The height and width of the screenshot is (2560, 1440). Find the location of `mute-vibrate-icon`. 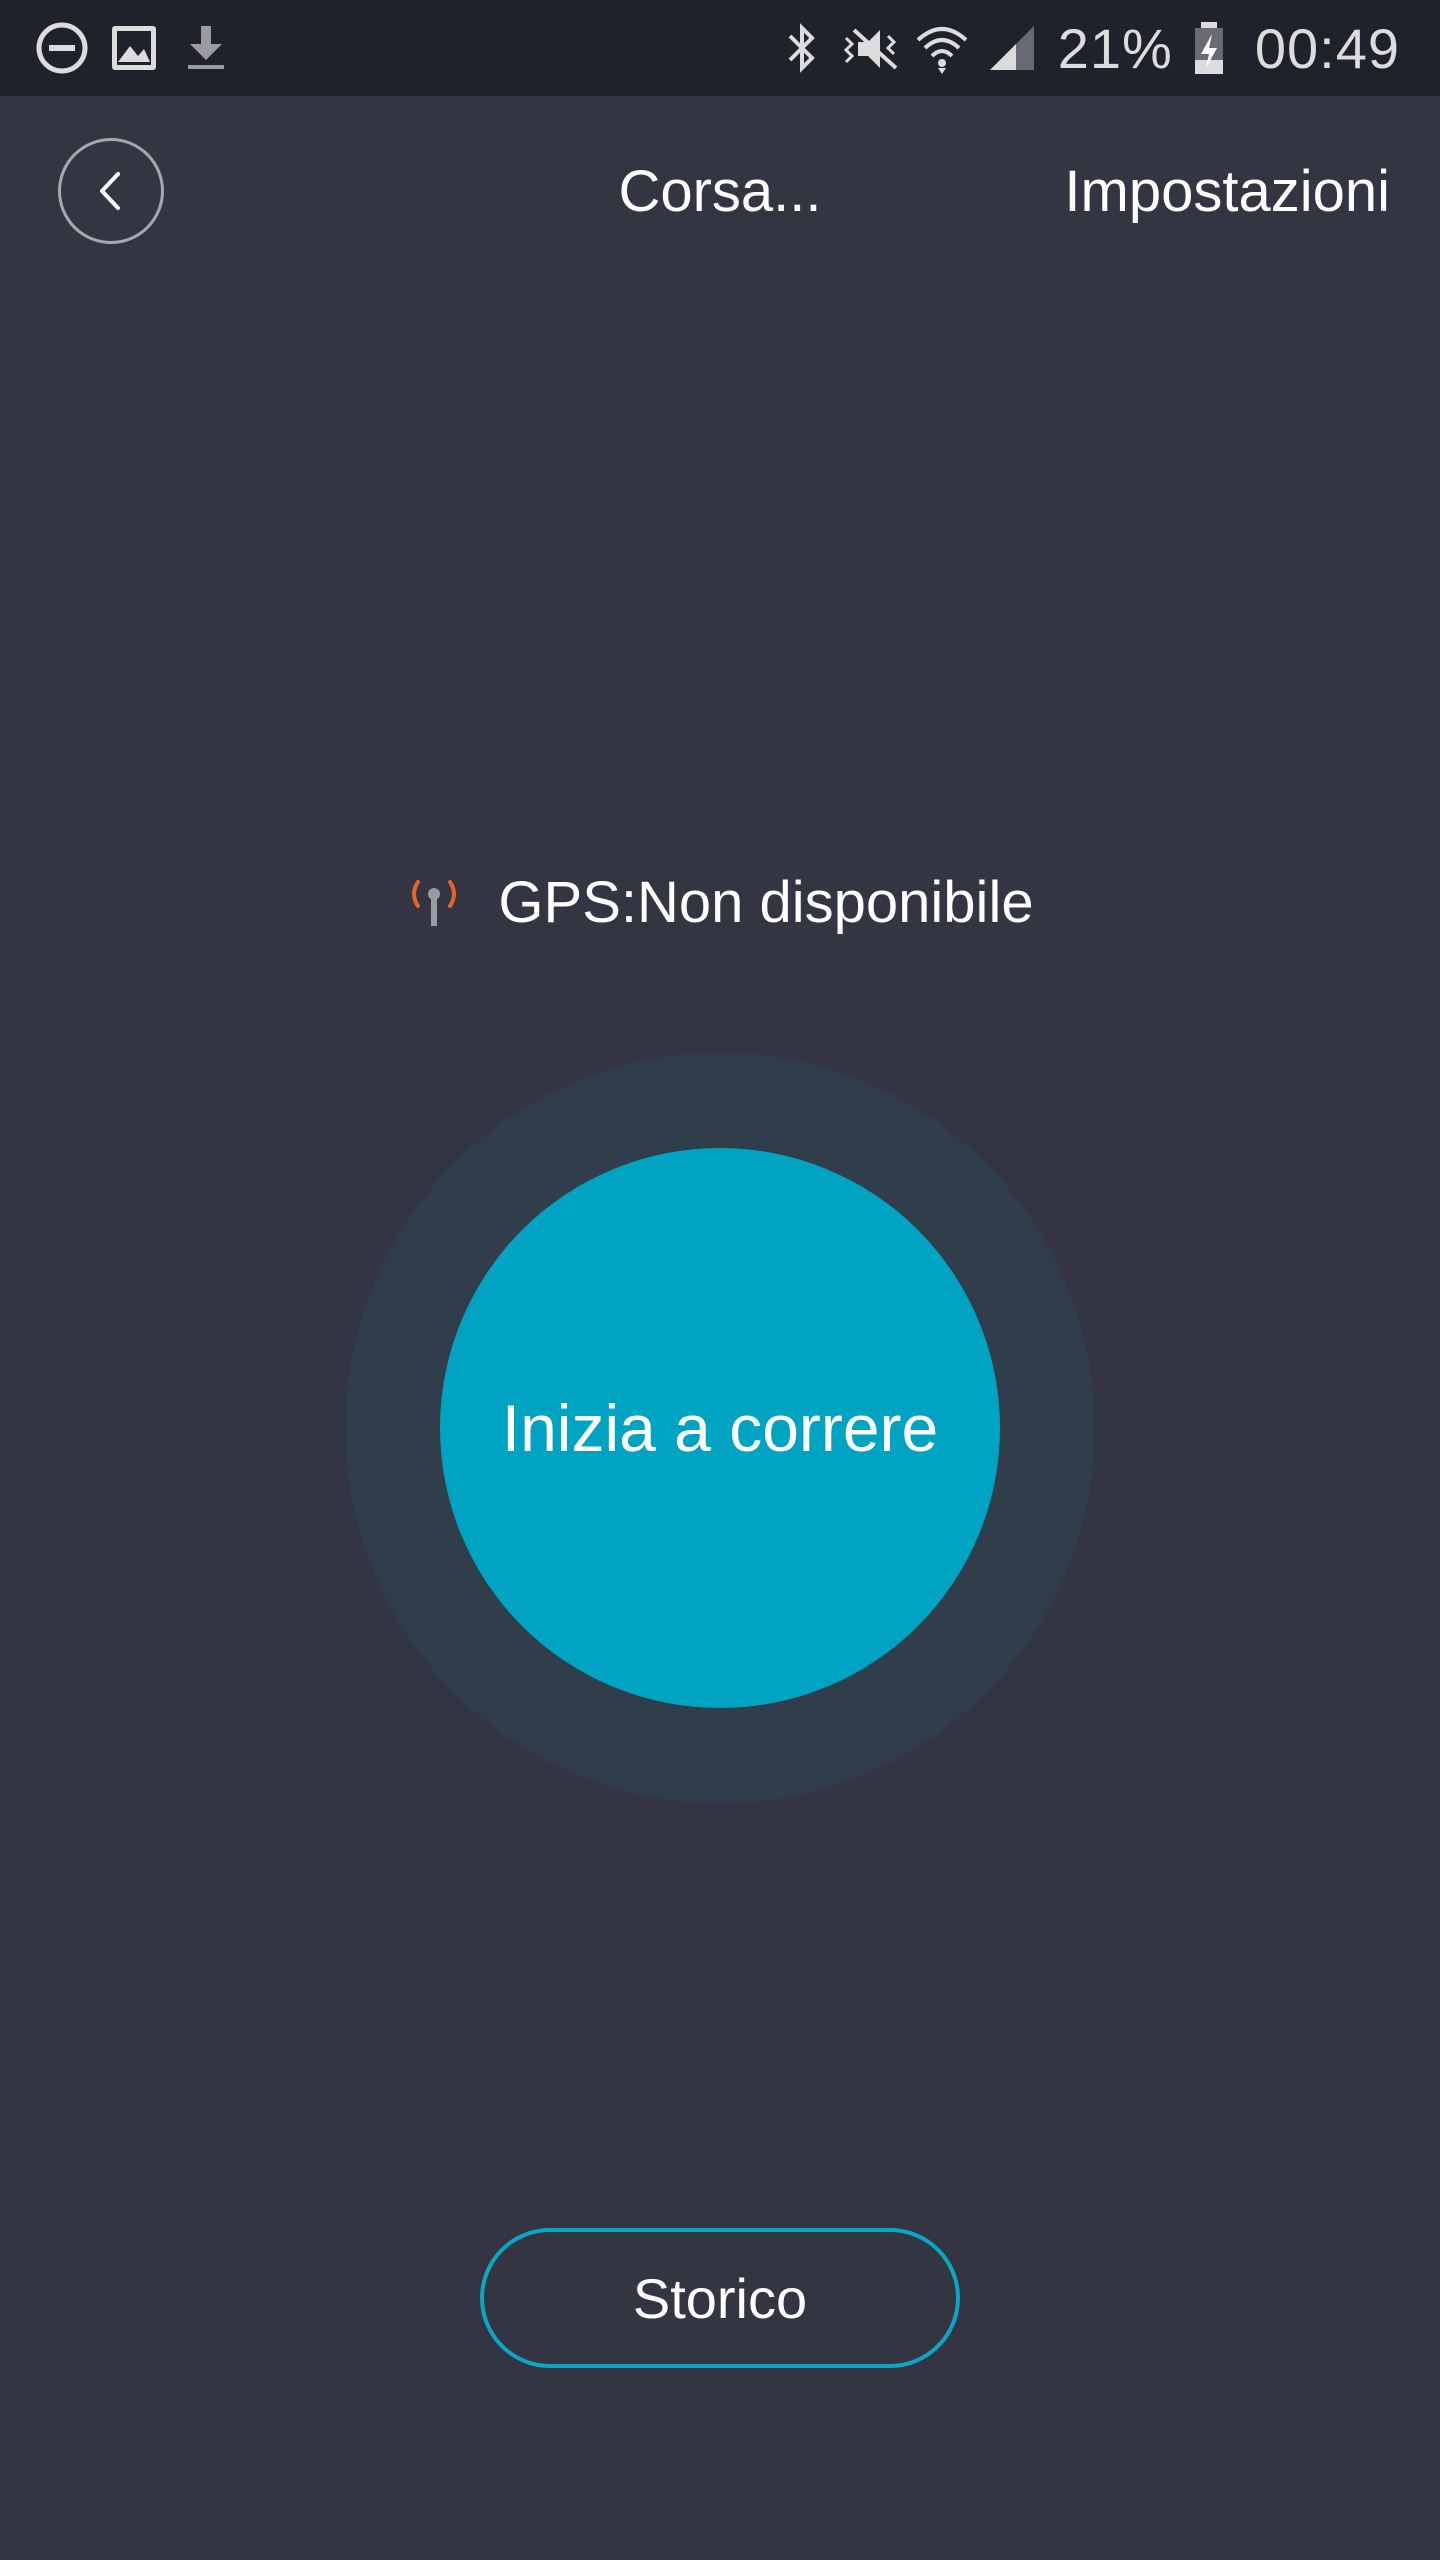

mute-vibrate-icon is located at coordinates (870, 49).